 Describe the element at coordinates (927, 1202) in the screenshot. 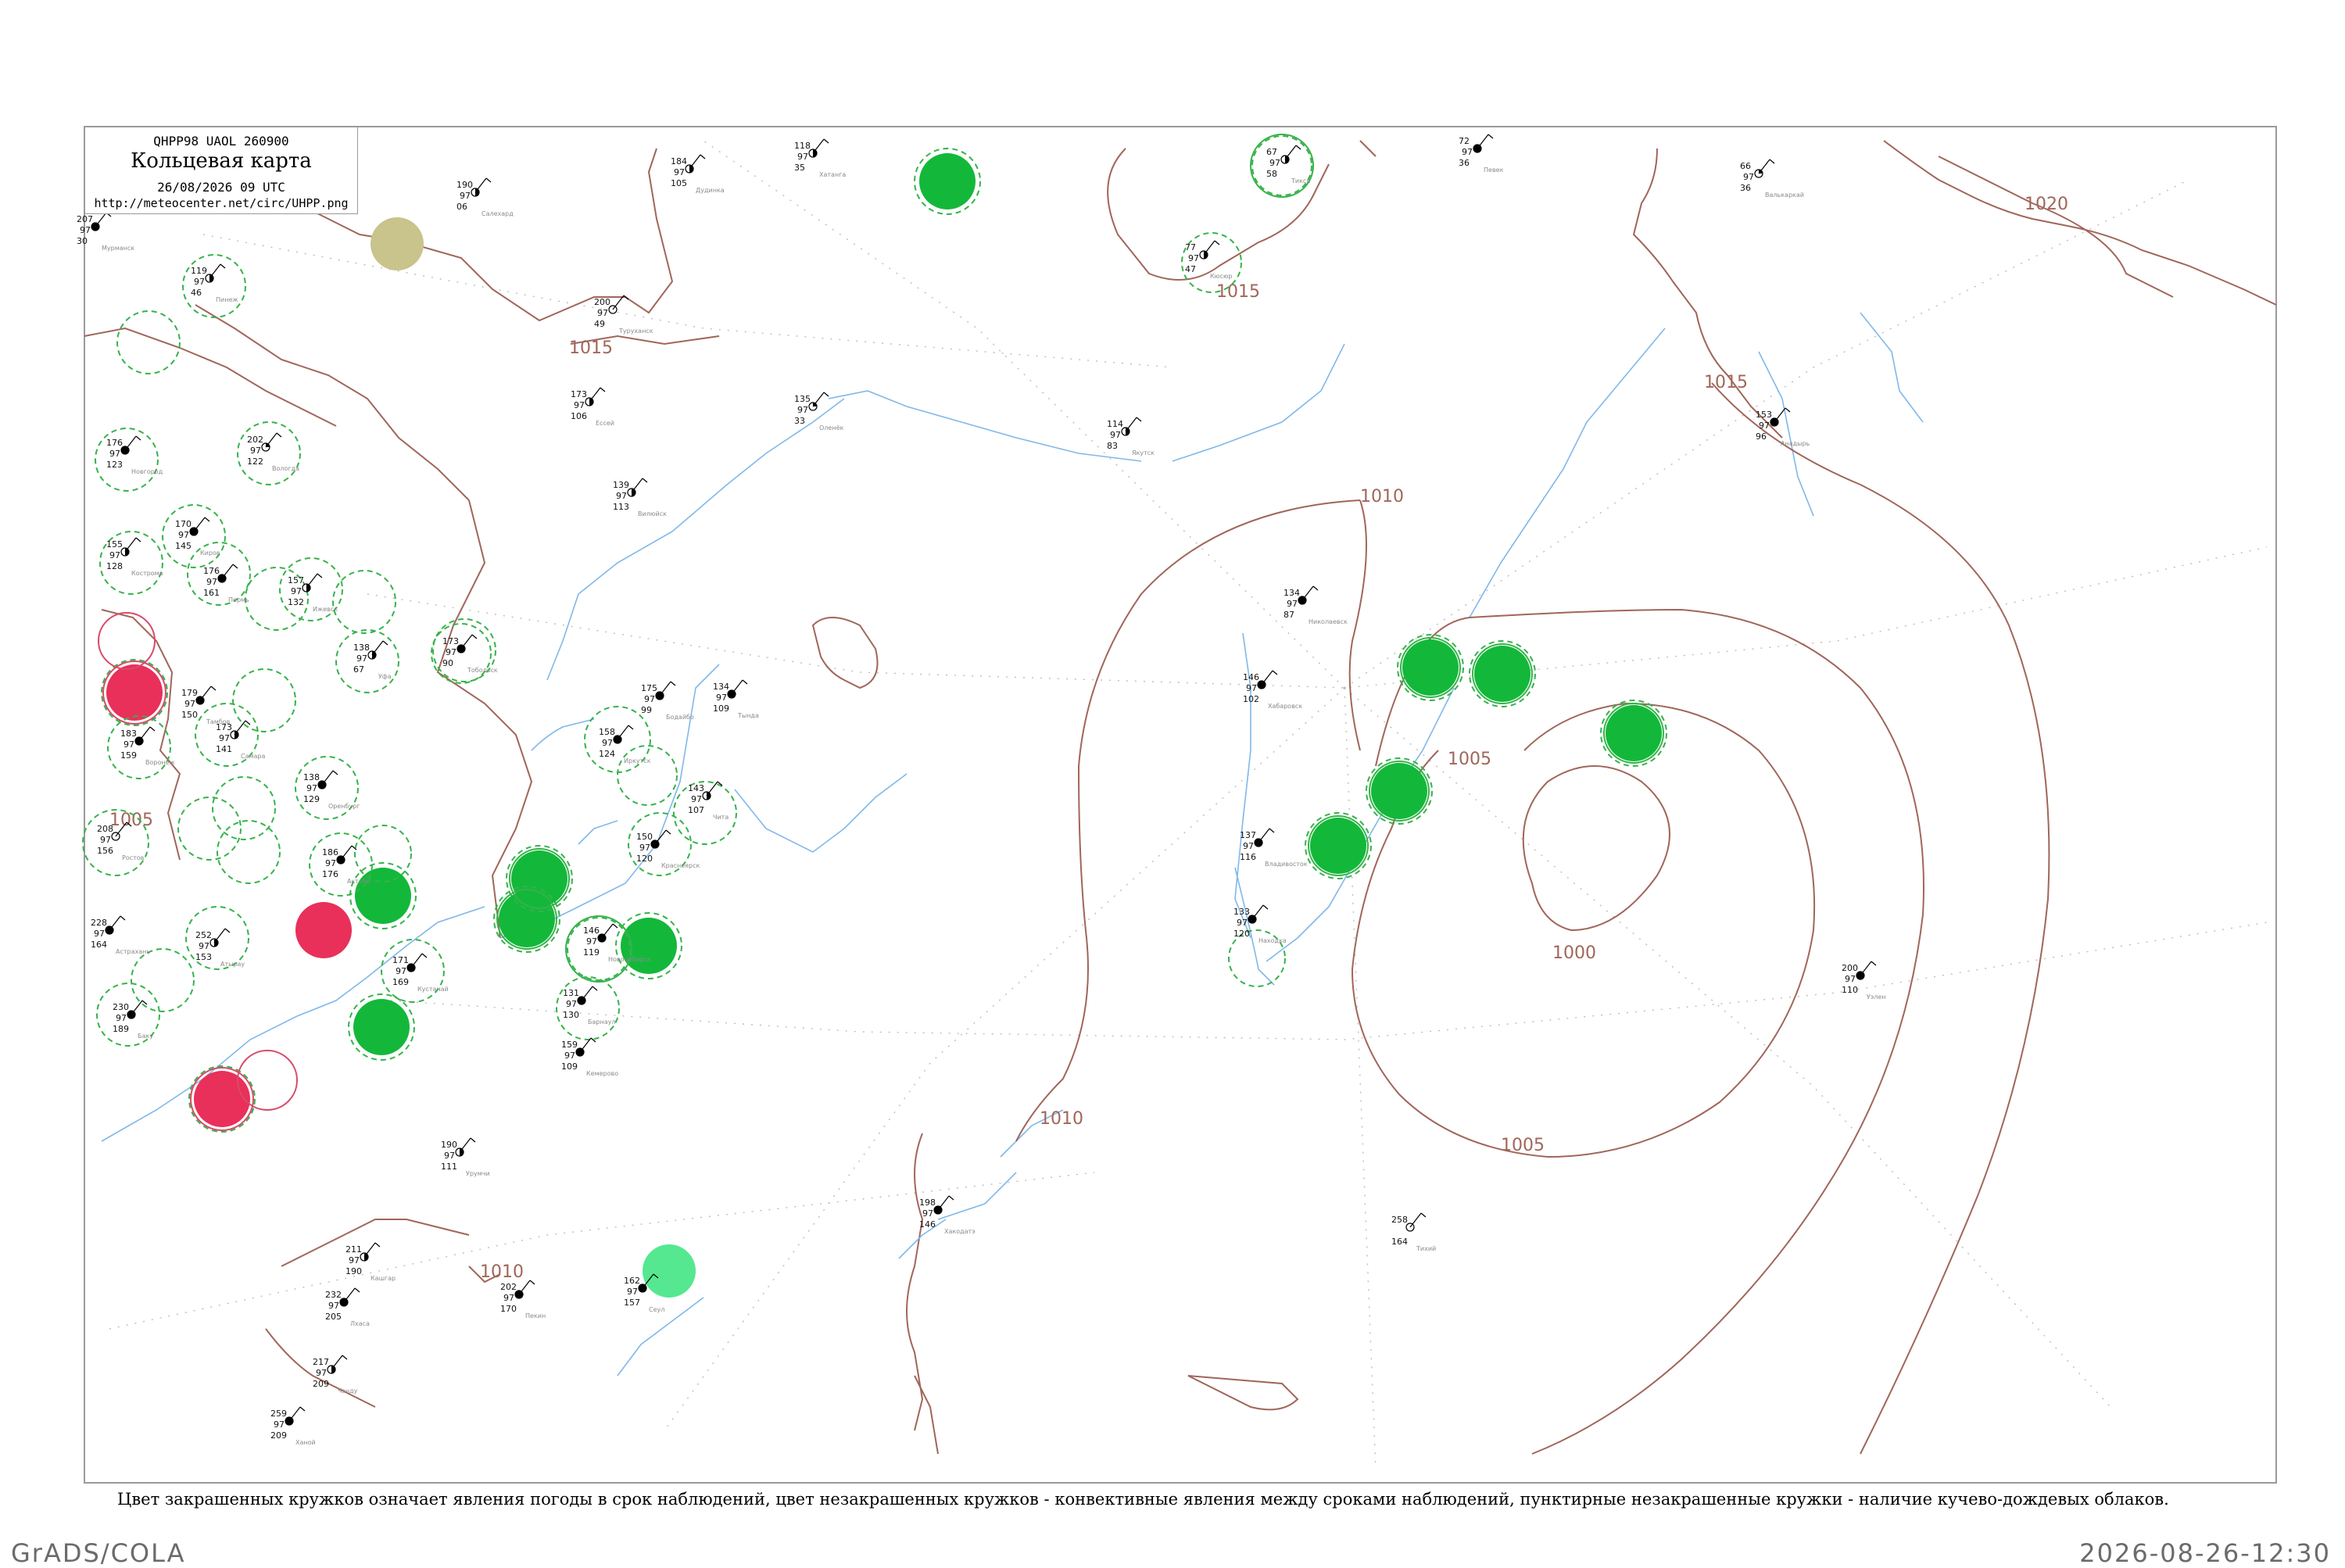

I see `station-temperature: 198` at that location.